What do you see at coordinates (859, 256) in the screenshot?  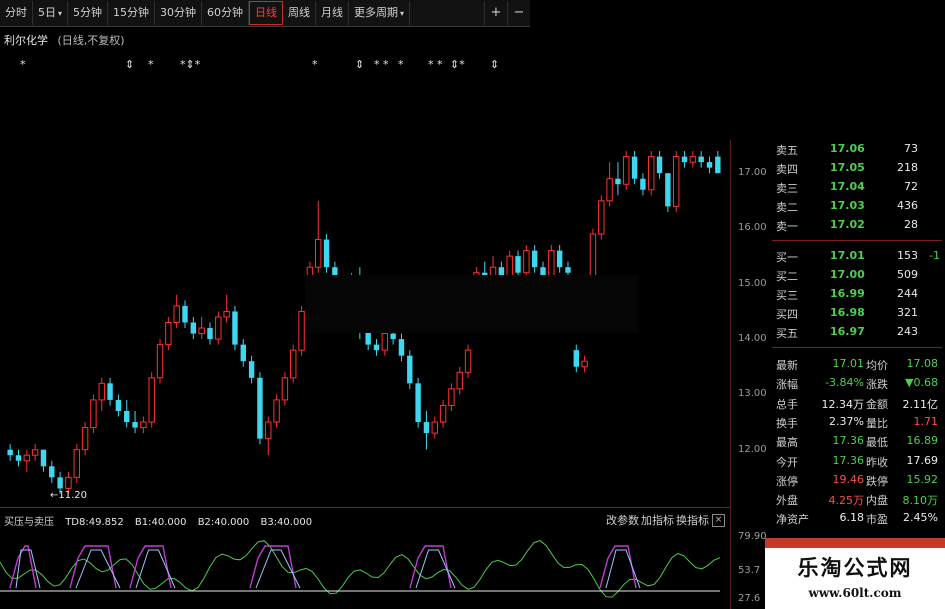 I see `bid-row: 买一 17.01 153 -1` at bounding box center [859, 256].